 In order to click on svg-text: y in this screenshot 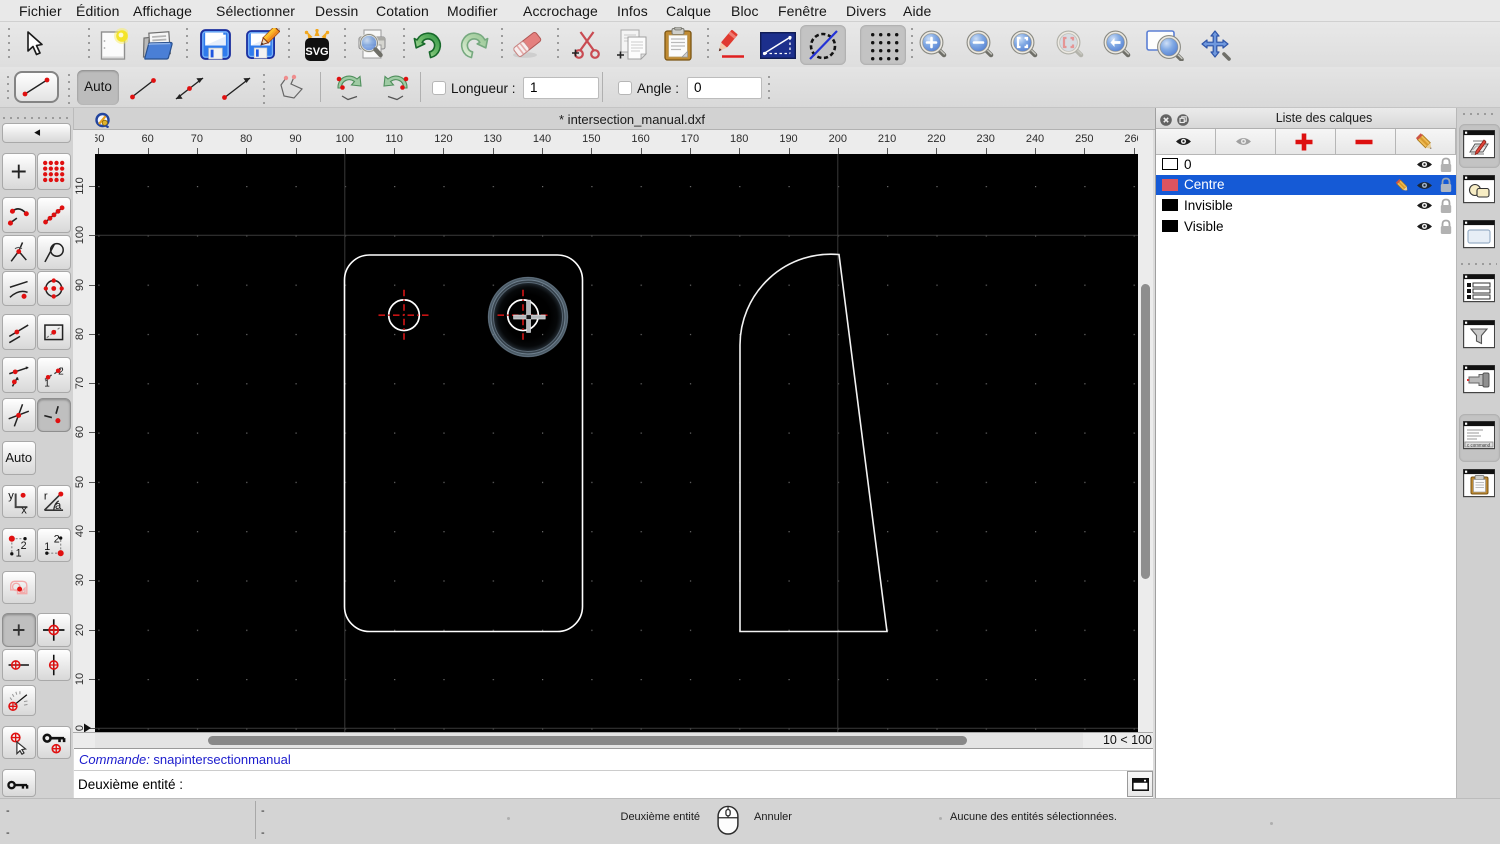, I will do `click(11, 496)`.